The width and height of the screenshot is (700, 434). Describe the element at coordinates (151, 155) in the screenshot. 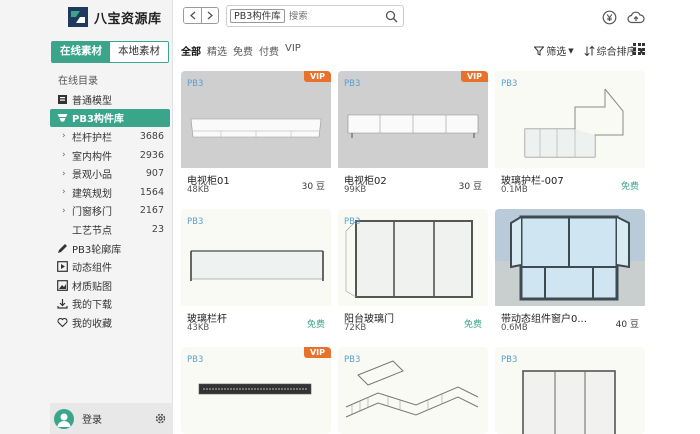

I see `nav-item-count: 2936` at that location.